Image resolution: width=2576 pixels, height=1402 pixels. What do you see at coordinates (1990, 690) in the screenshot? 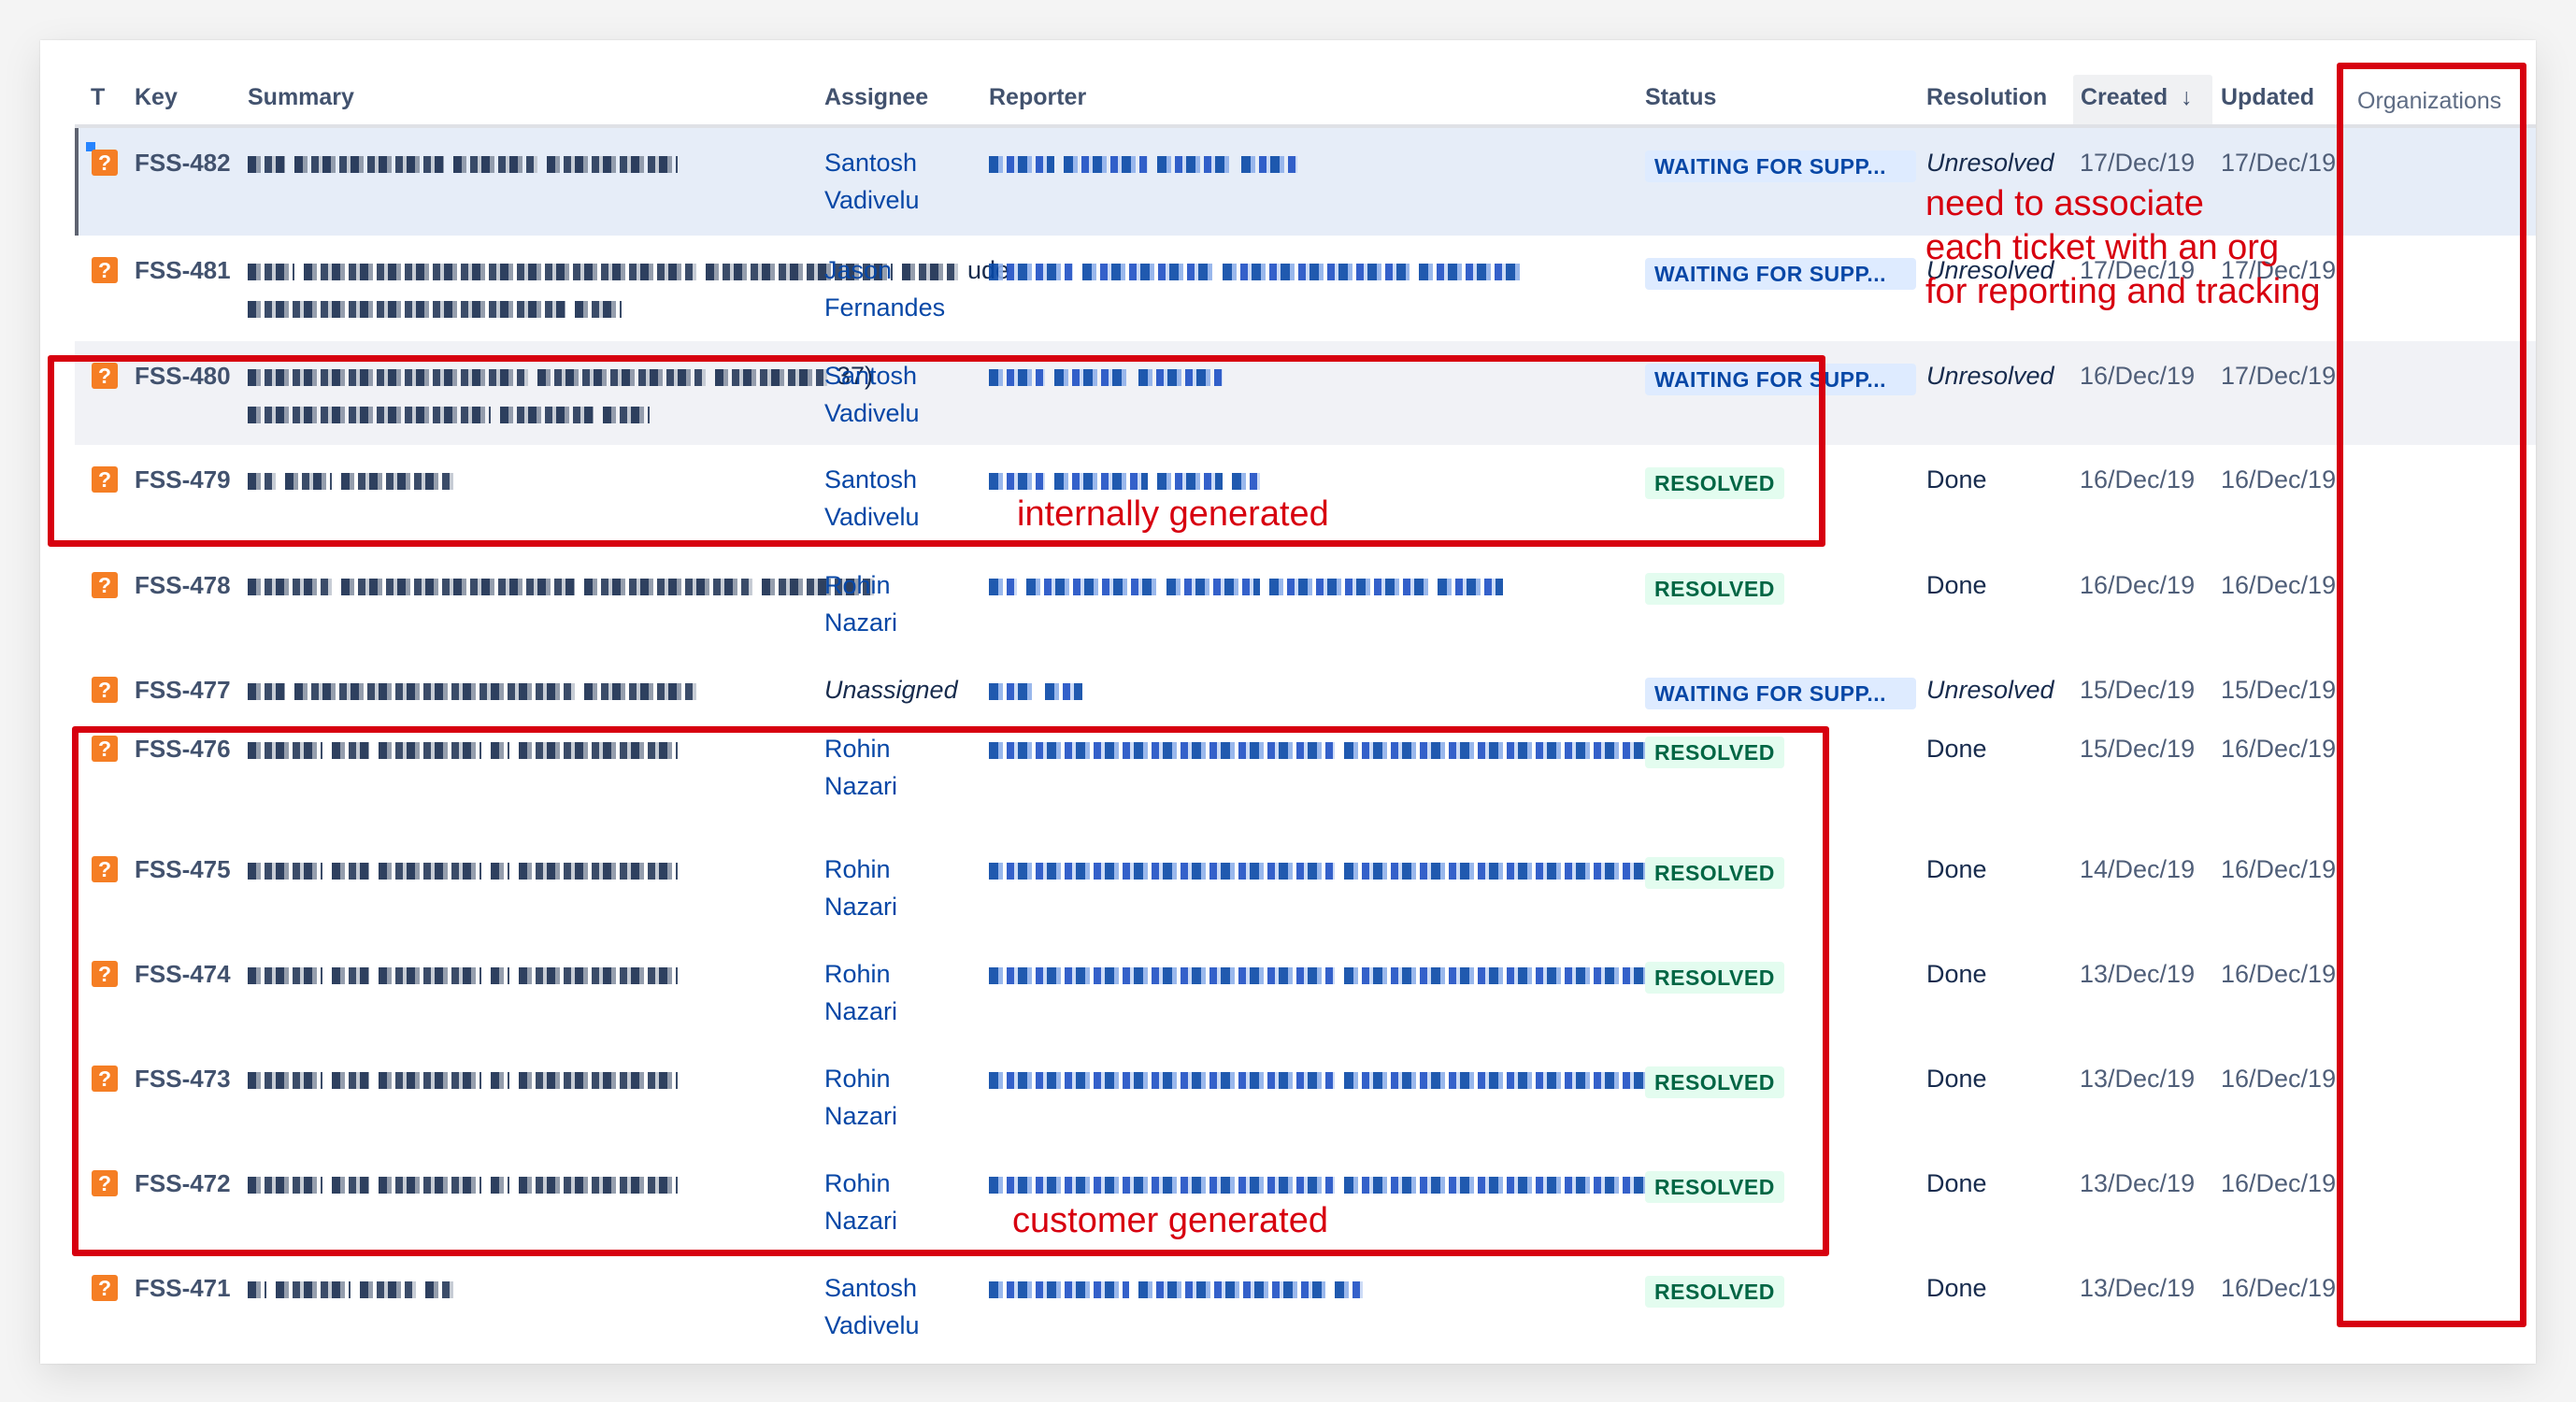
I see `resolution: Unresolved` at bounding box center [1990, 690].